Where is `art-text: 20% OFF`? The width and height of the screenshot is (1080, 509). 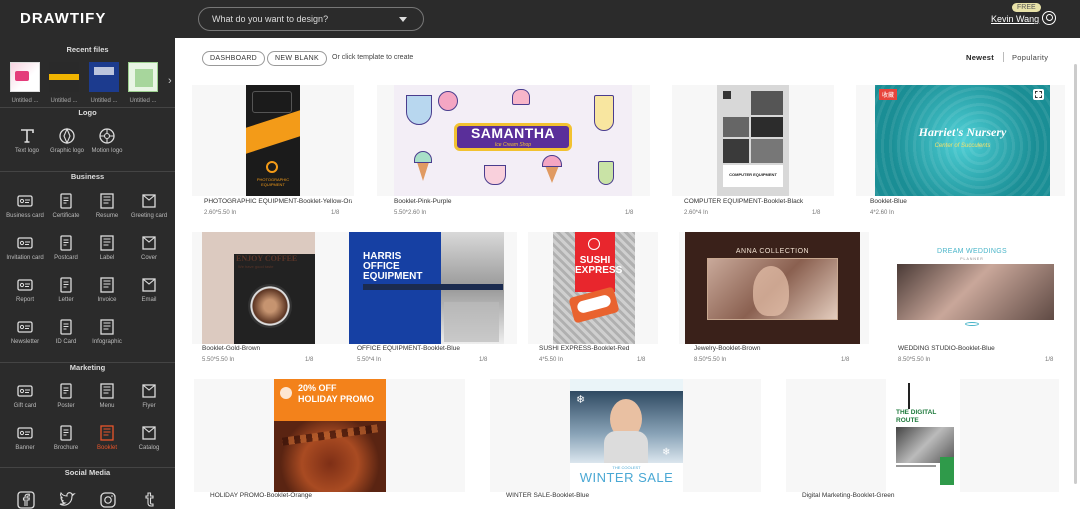 art-text: 20% OFF is located at coordinates (317, 388).